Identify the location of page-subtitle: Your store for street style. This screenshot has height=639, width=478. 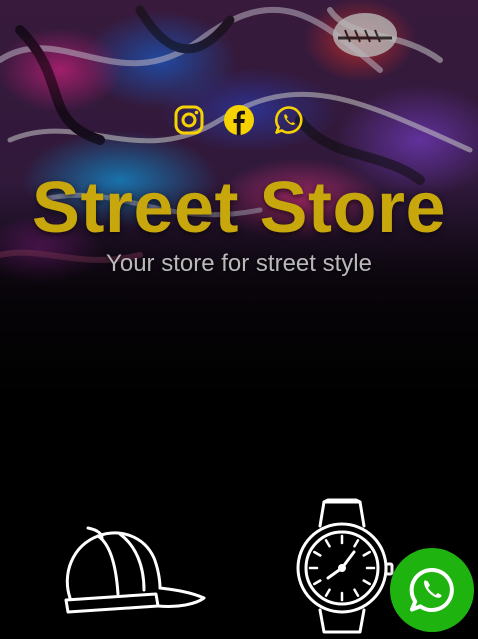
(239, 263).